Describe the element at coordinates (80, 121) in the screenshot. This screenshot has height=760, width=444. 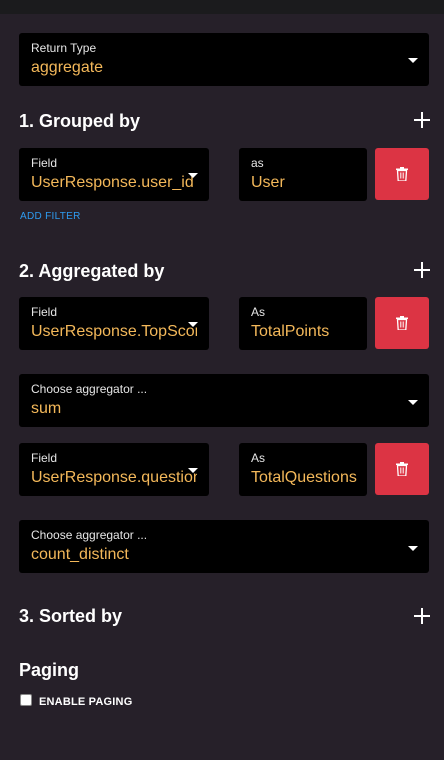
I see `grouped-by-heading: 1. Grouped by` at that location.